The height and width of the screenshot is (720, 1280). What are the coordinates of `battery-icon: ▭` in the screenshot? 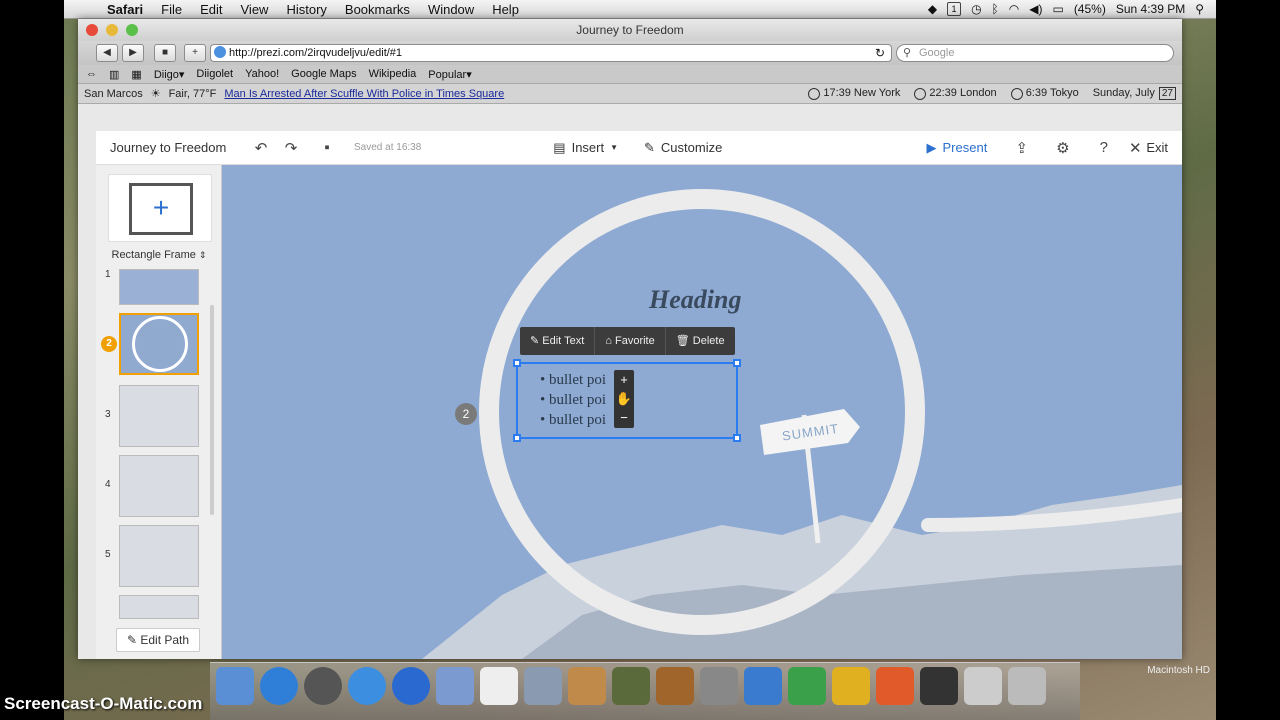 It's located at (1057, 9).